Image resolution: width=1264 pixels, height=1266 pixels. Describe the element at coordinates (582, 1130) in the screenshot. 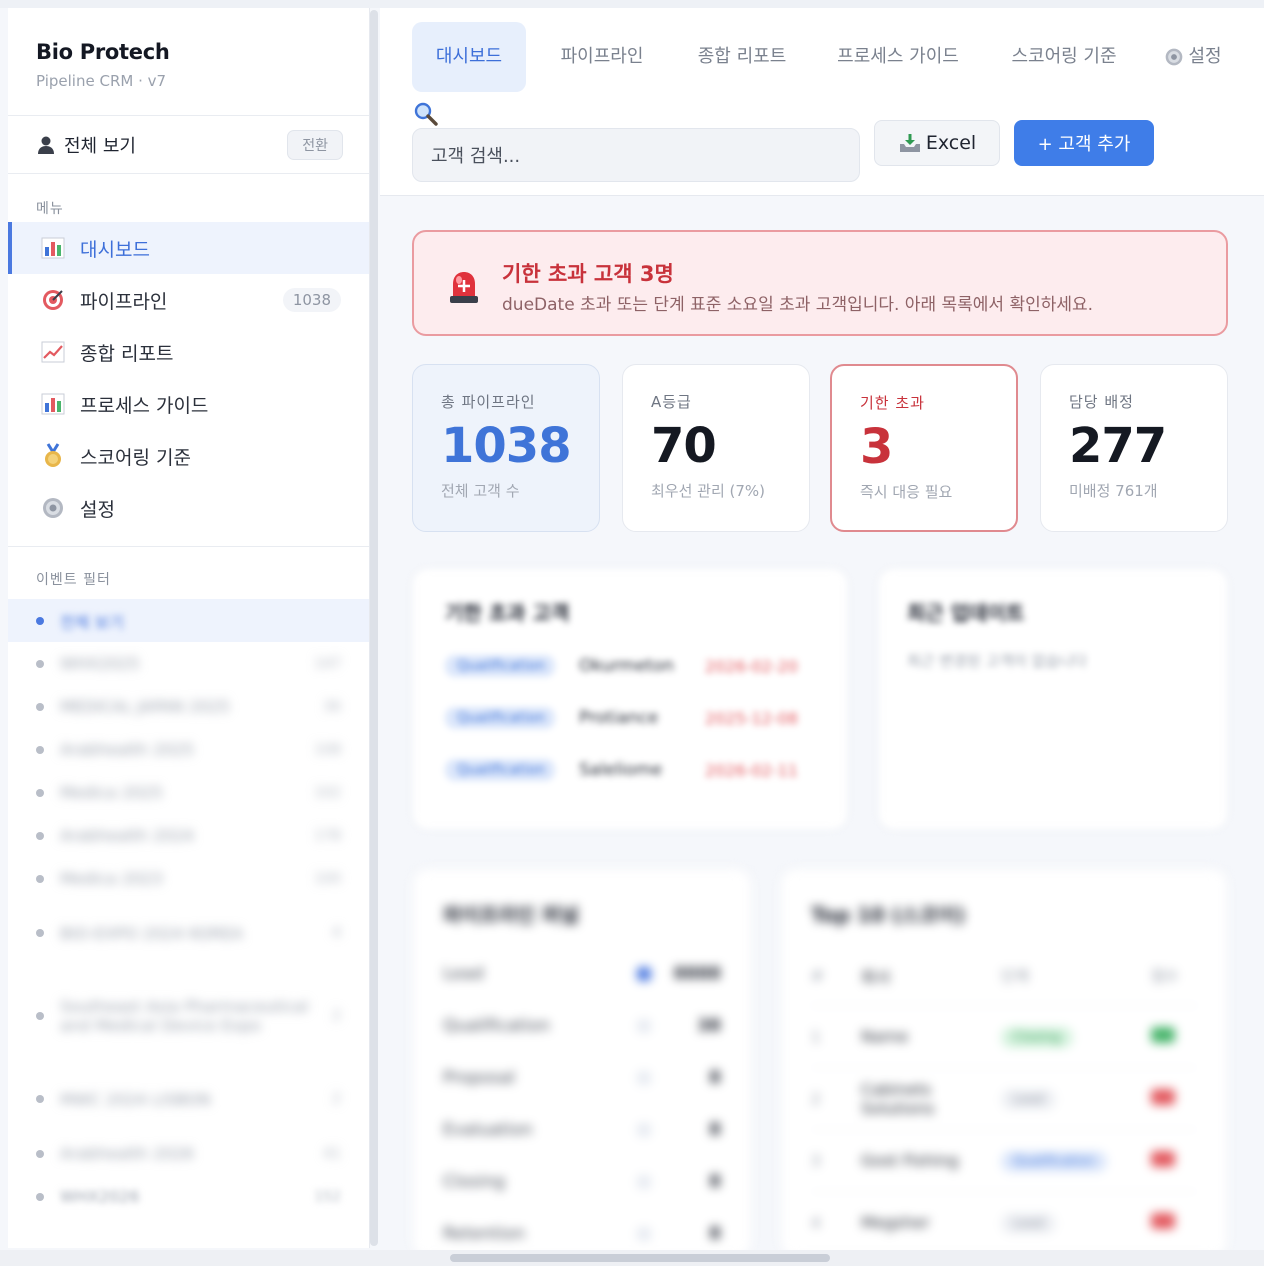

I see `list-item: Evaluation 8` at that location.